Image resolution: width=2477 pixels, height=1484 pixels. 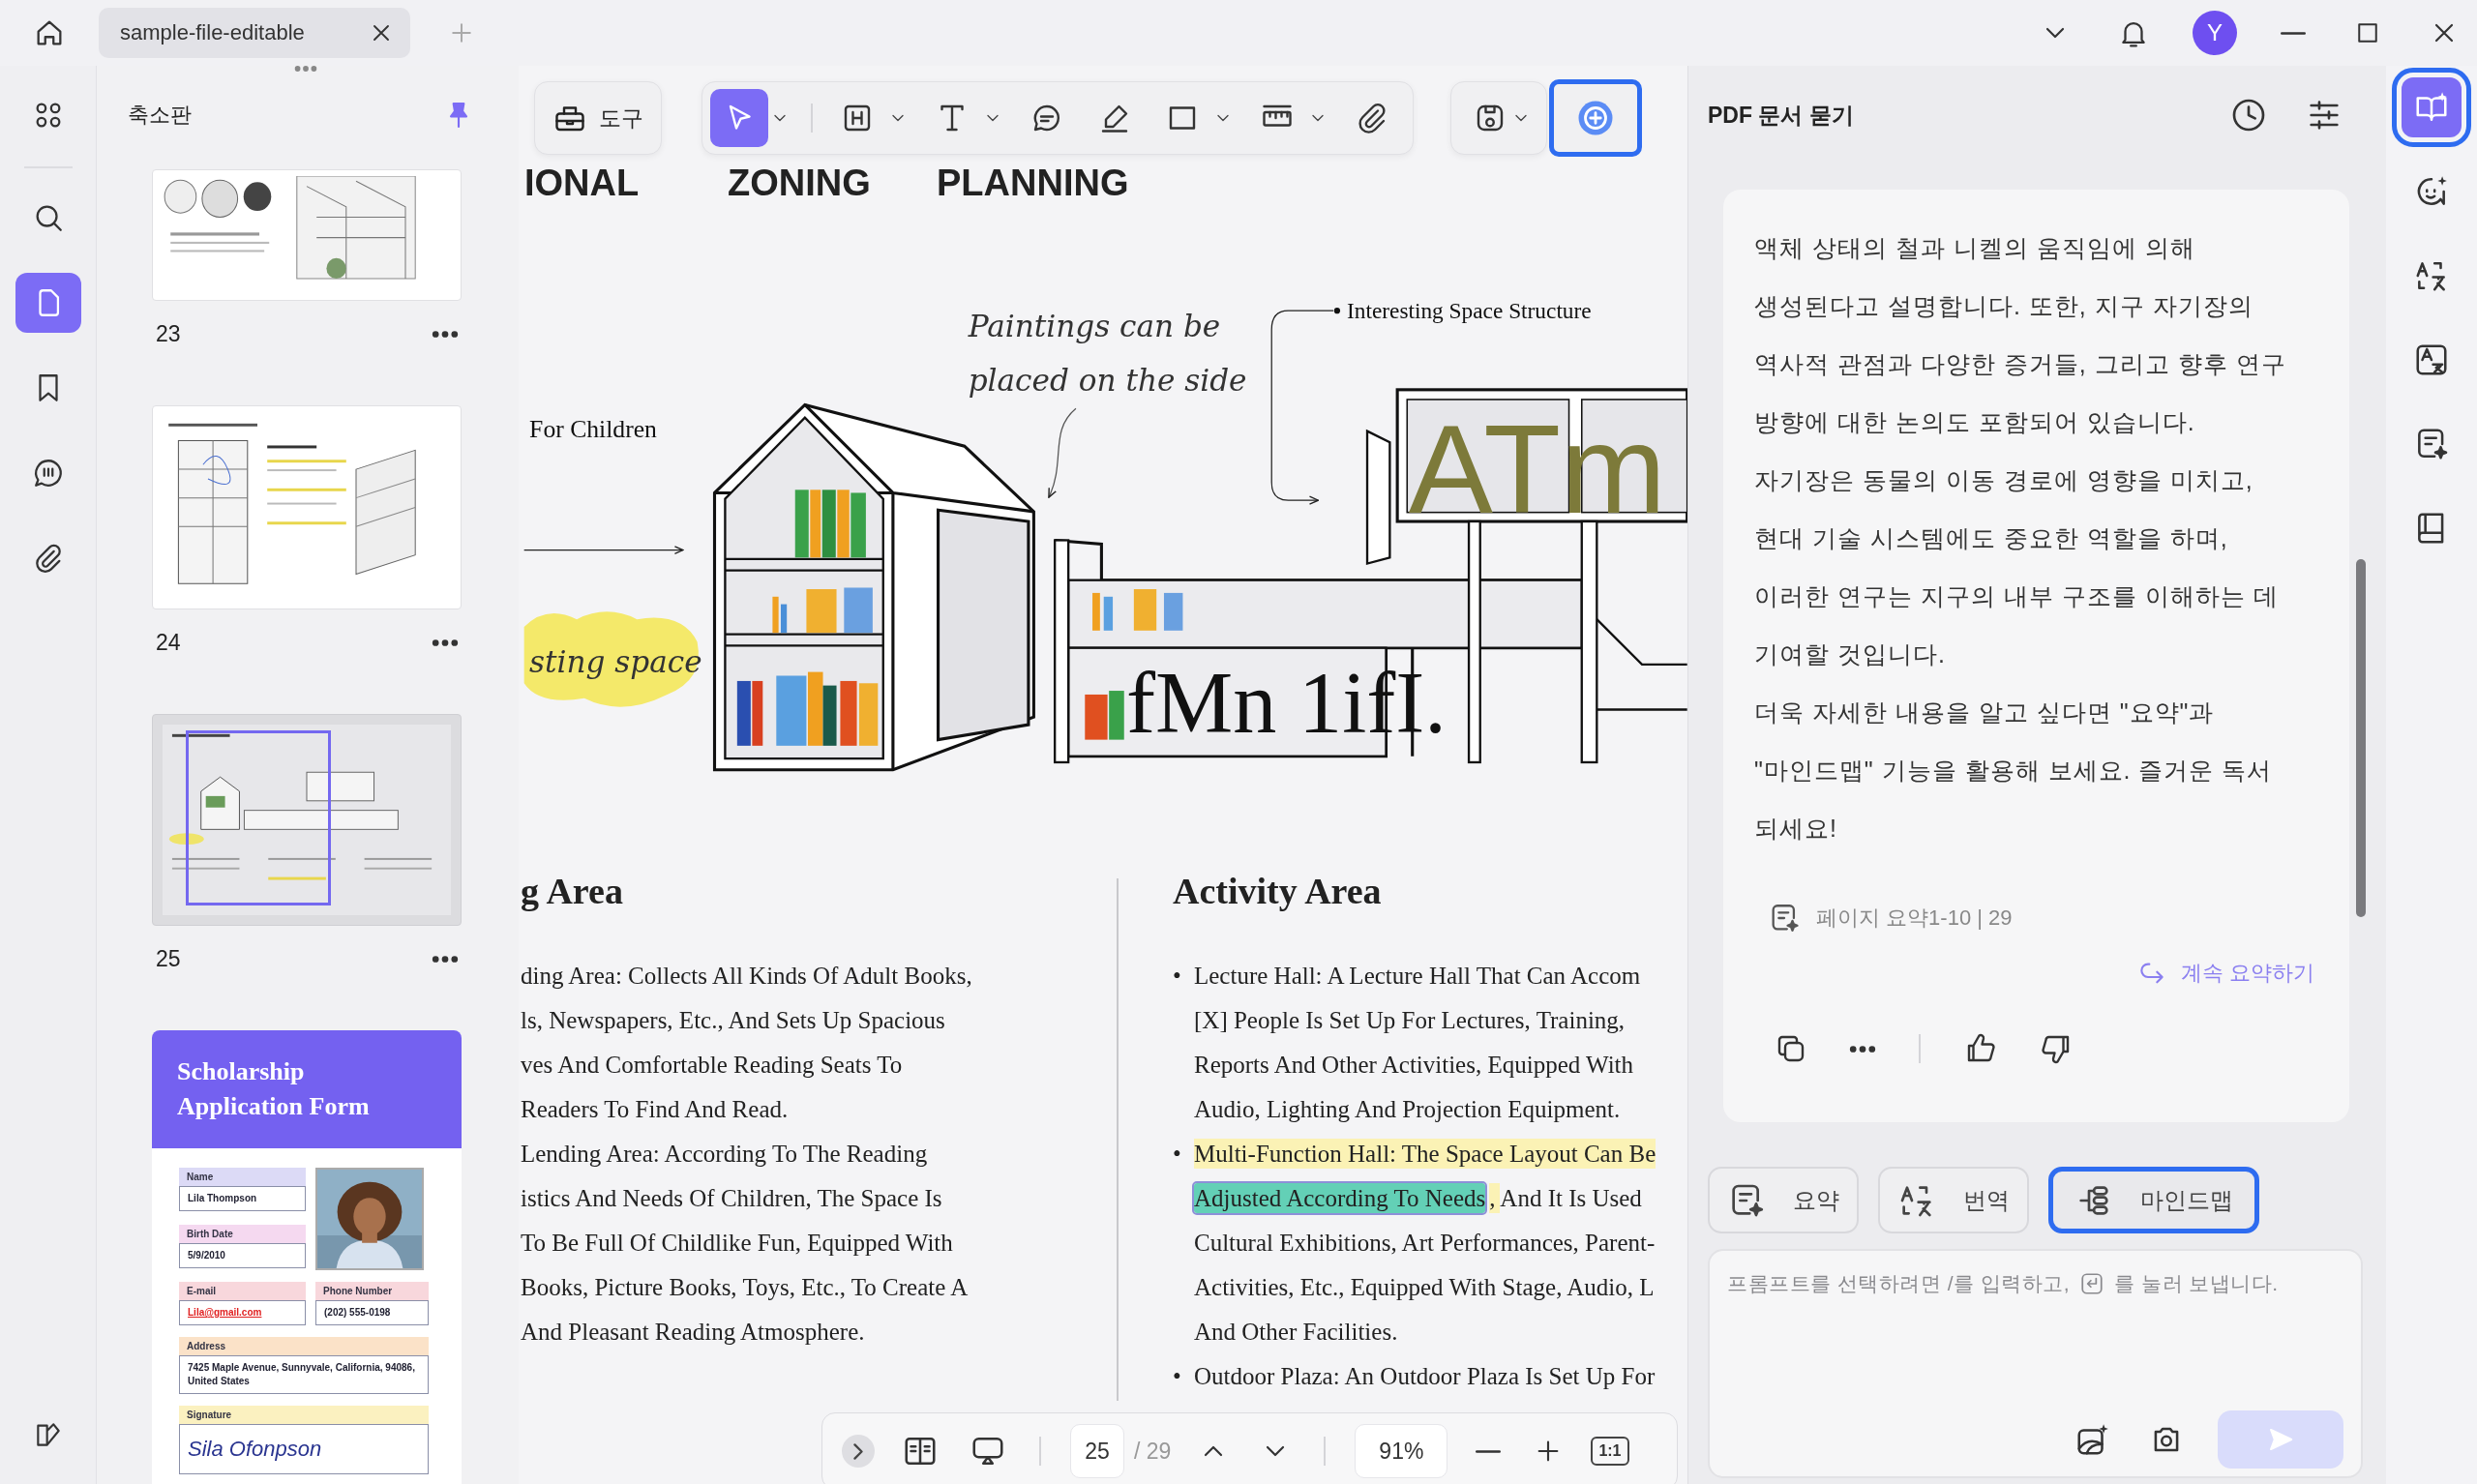 What do you see at coordinates (160, 115) in the screenshot?
I see `panel-title: 축소판` at bounding box center [160, 115].